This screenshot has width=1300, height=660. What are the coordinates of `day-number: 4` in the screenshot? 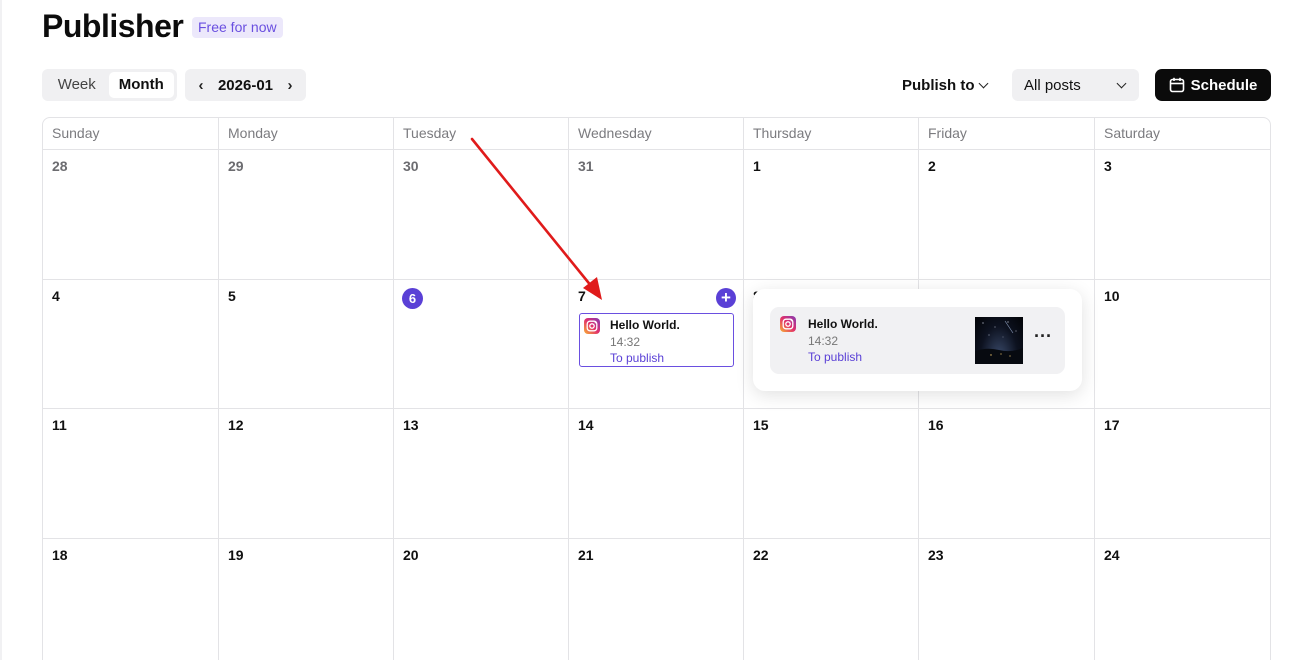 It's located at (56, 296).